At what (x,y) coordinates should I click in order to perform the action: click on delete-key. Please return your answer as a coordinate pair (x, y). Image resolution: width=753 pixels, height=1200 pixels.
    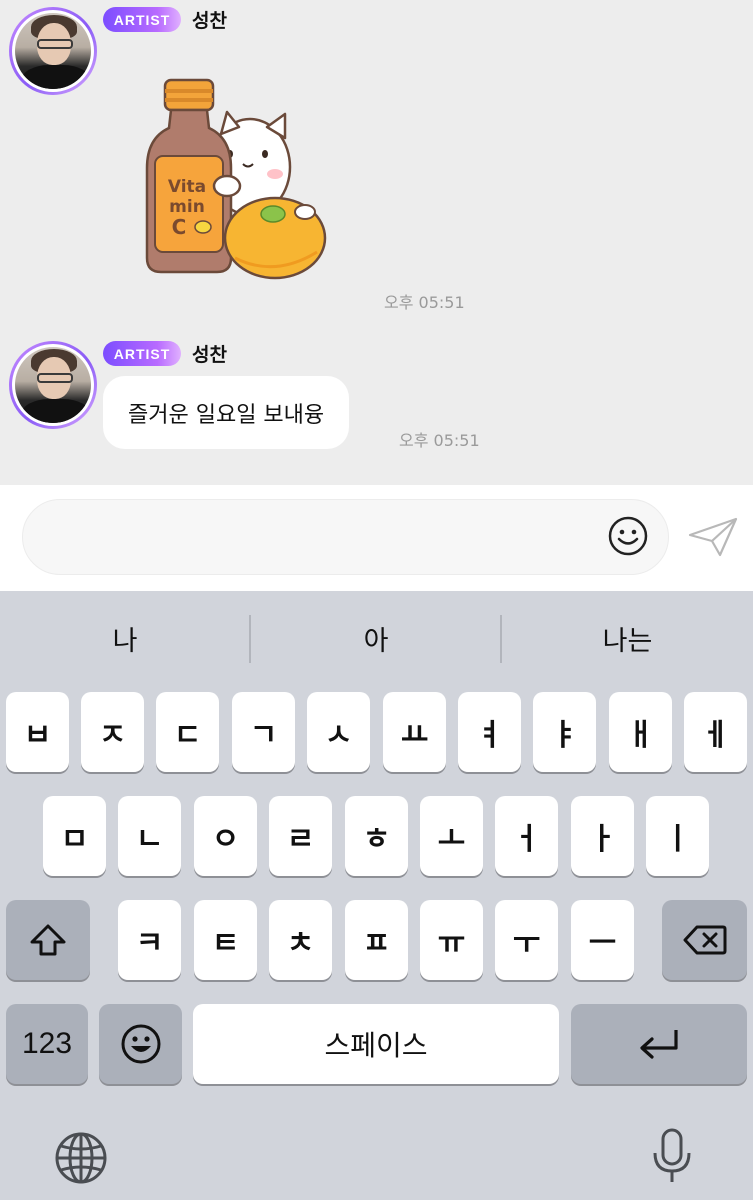
    Looking at the image, I should click on (704, 940).